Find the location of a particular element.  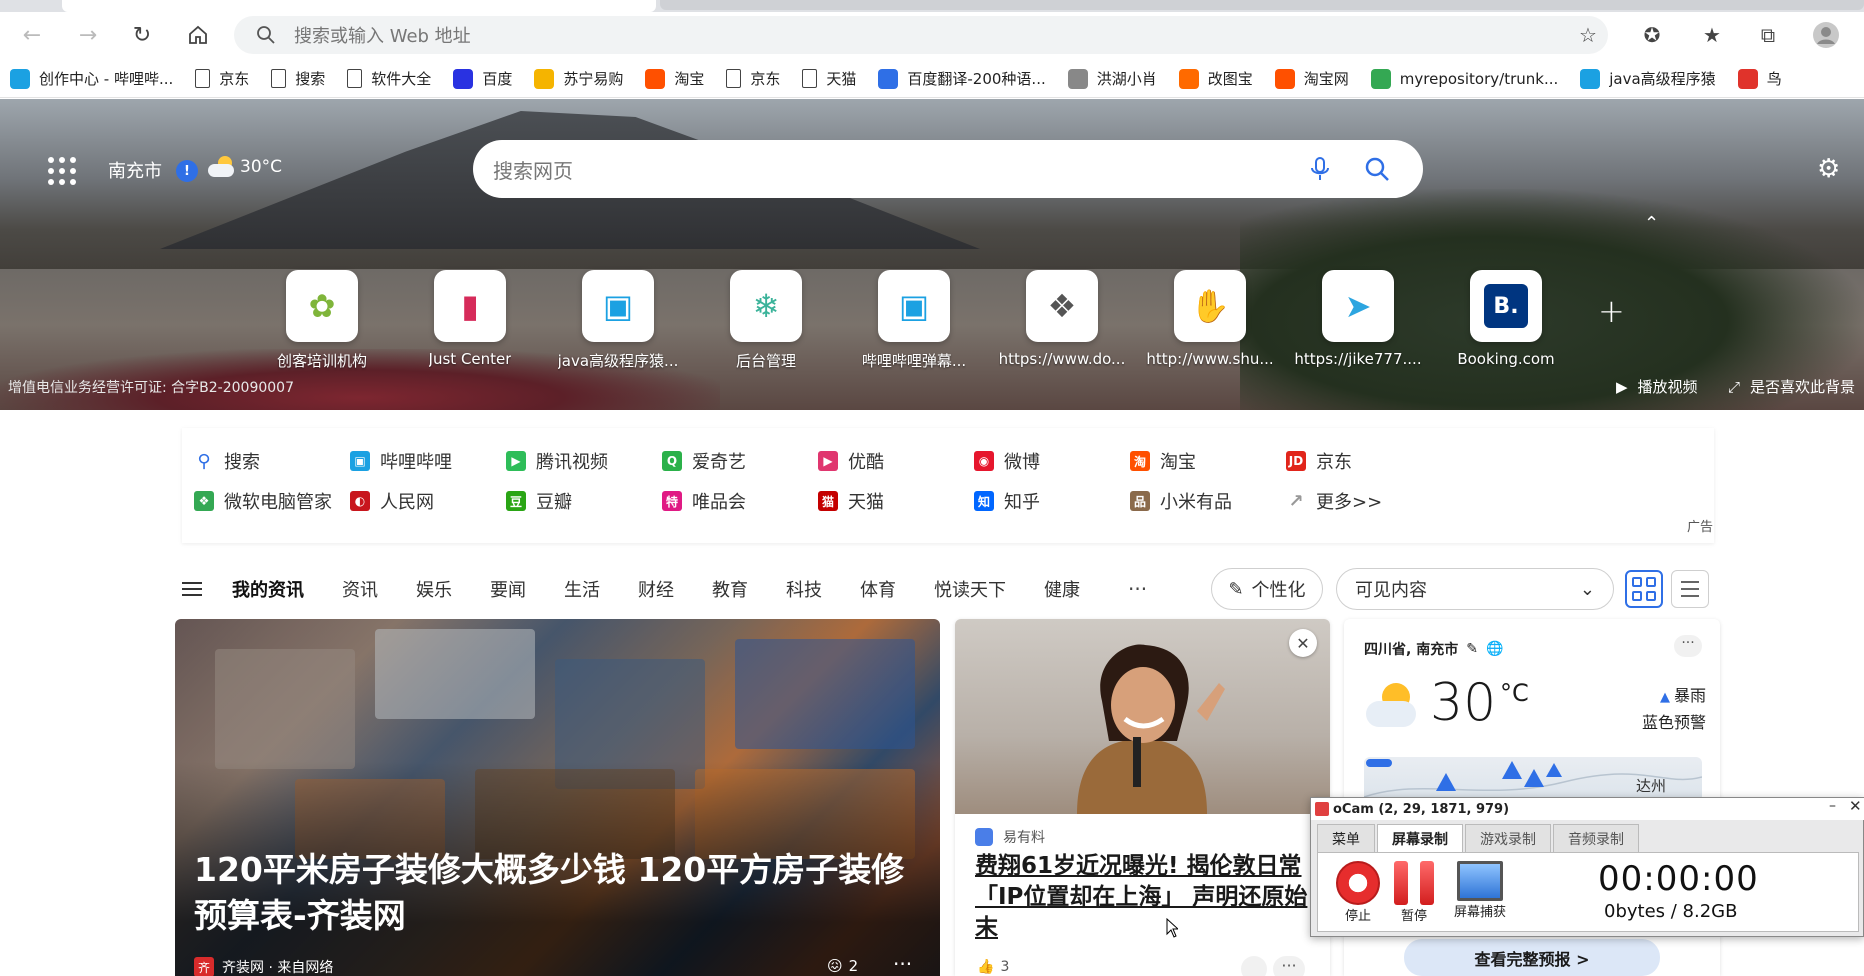

feed-tab: 科技 is located at coordinates (804, 589).